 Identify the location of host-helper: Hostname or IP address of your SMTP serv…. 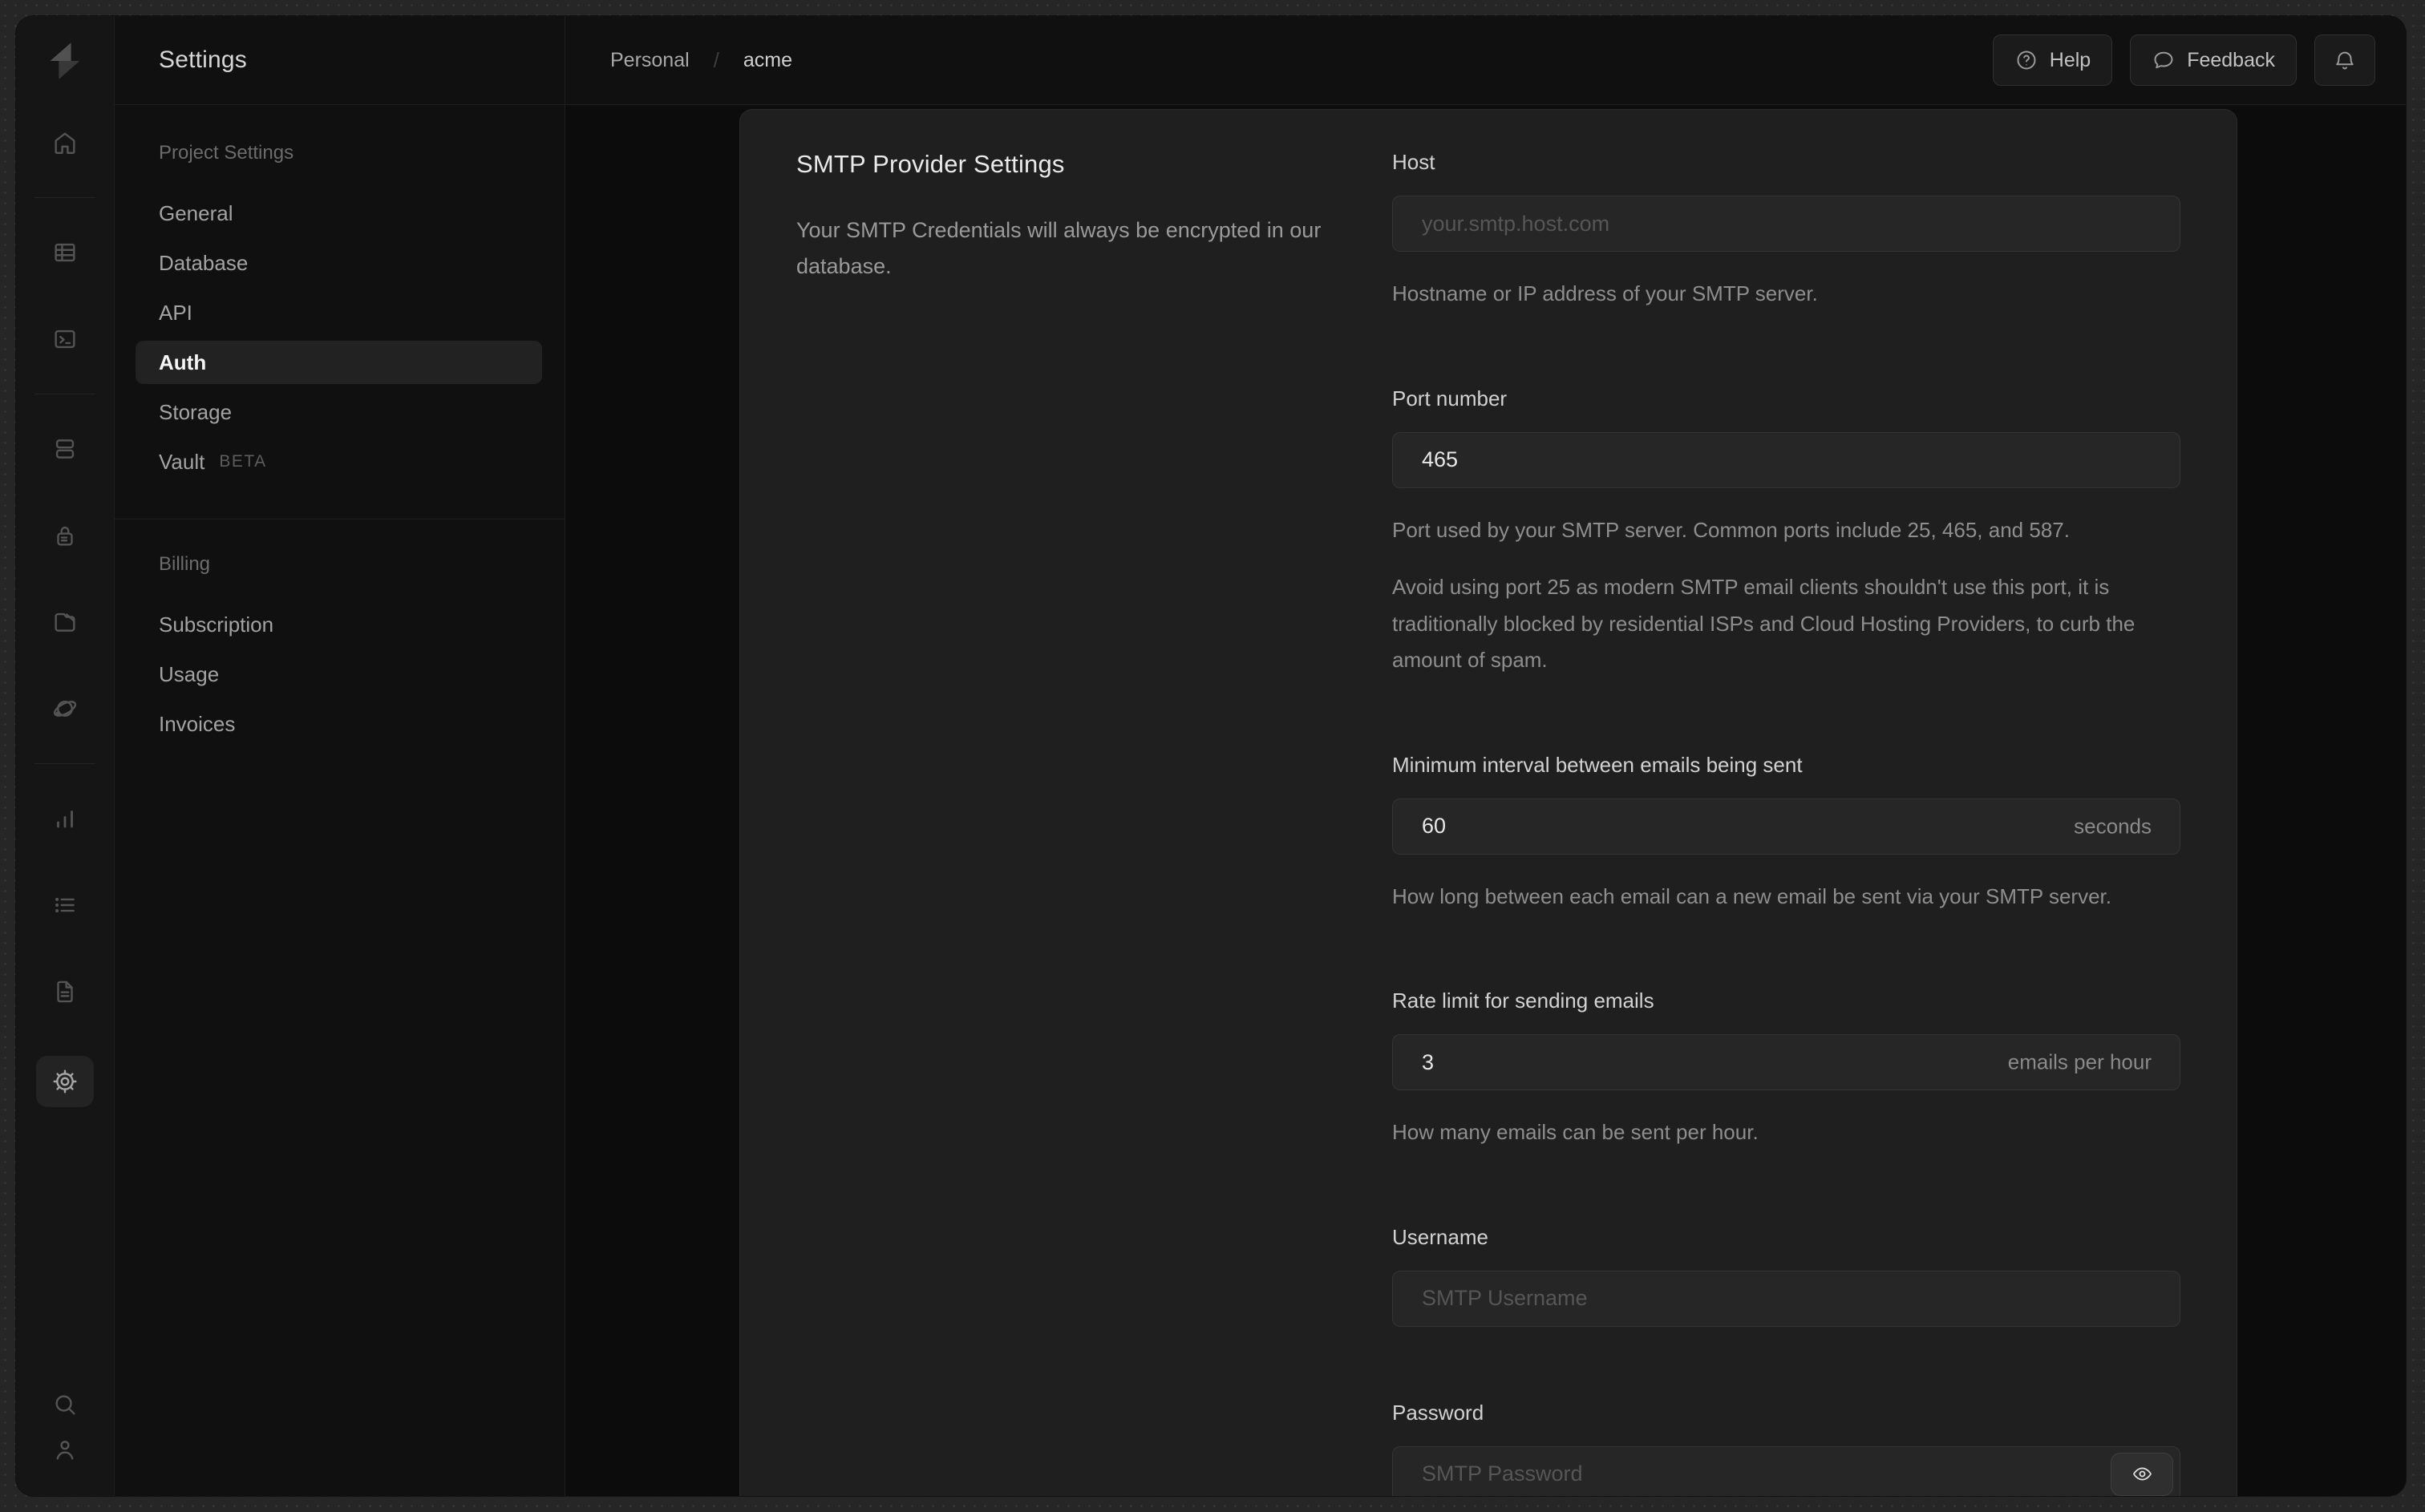
(1605, 293).